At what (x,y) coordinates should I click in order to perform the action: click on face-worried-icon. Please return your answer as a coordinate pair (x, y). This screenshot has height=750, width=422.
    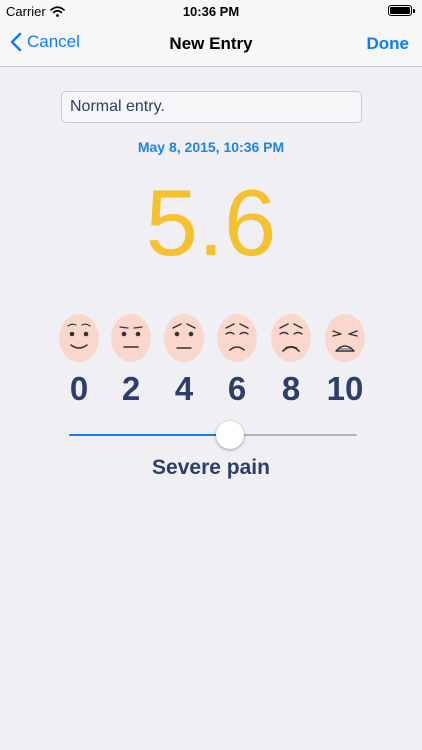
    Looking at the image, I should click on (184, 338).